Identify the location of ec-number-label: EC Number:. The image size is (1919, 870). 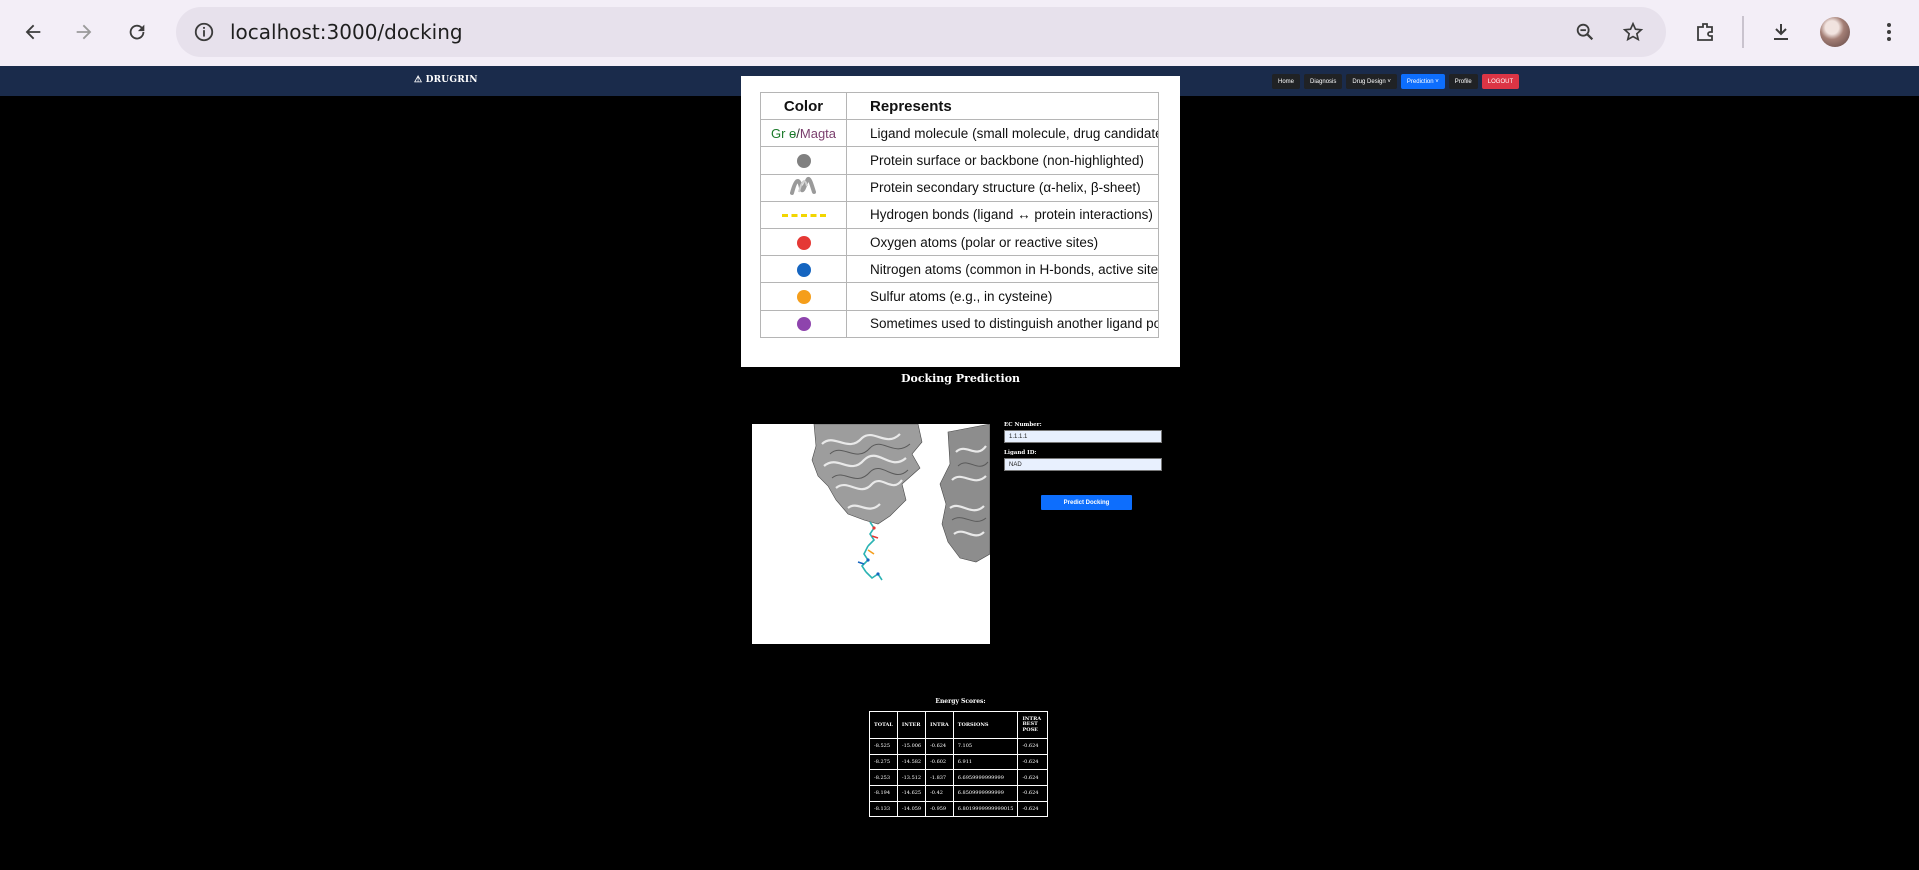
(1023, 425).